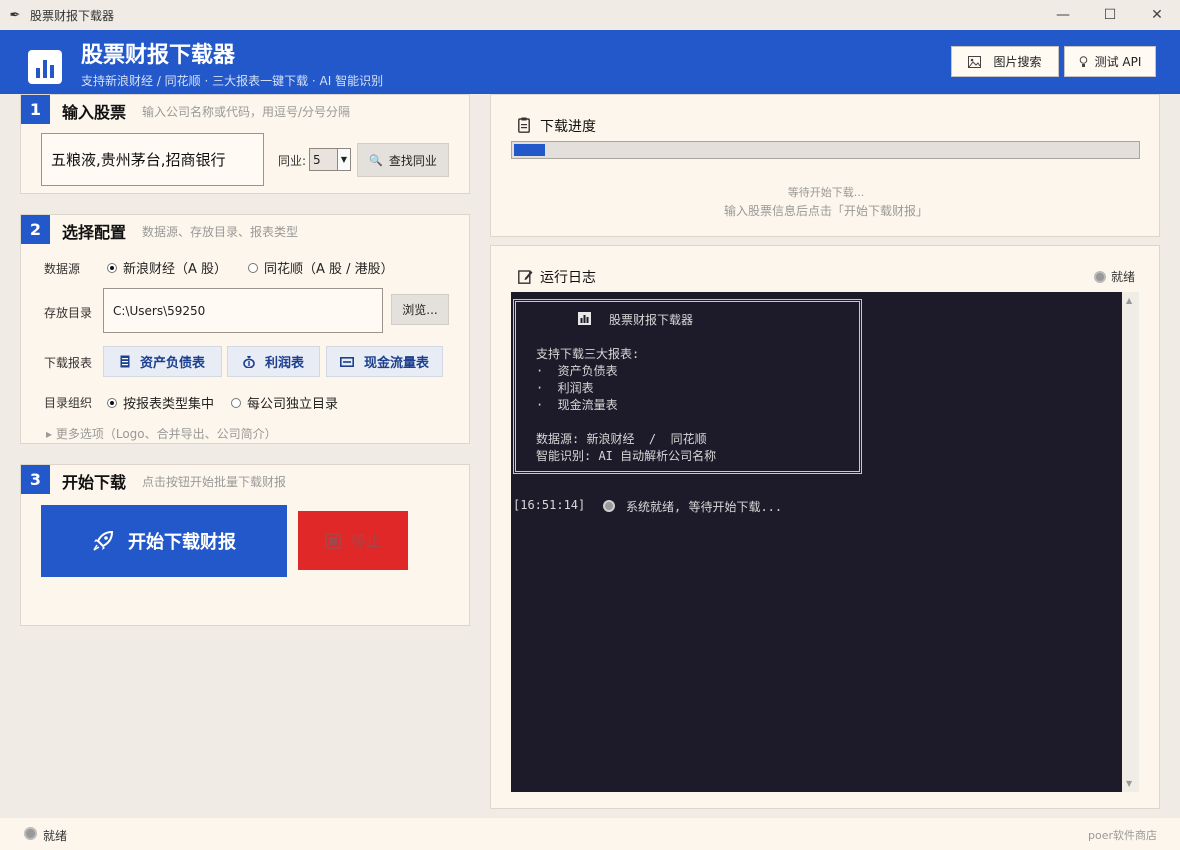  Describe the element at coordinates (68, 313) in the screenshot. I see `directory-label: 存放目录` at that location.